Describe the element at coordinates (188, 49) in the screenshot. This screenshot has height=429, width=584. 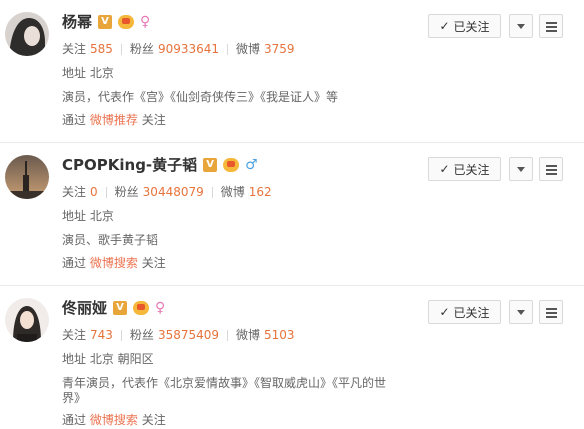
I see `fans-count: 90933641` at that location.